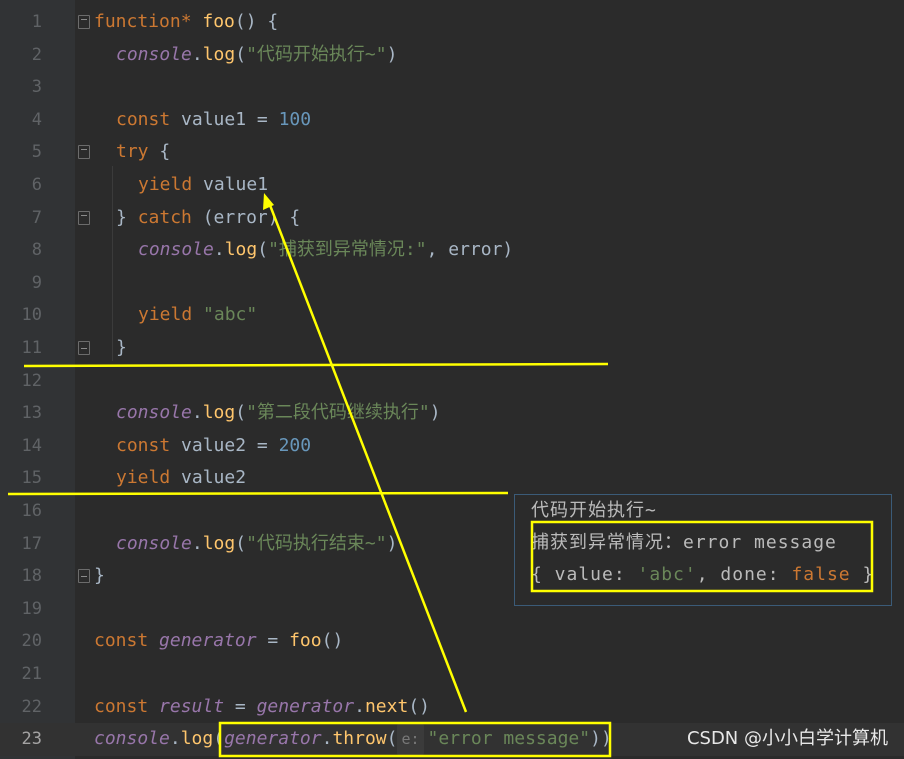 The width and height of the screenshot is (904, 759). What do you see at coordinates (787, 738) in the screenshot?
I see `watermark: CSDN @小小白学计算机` at bounding box center [787, 738].